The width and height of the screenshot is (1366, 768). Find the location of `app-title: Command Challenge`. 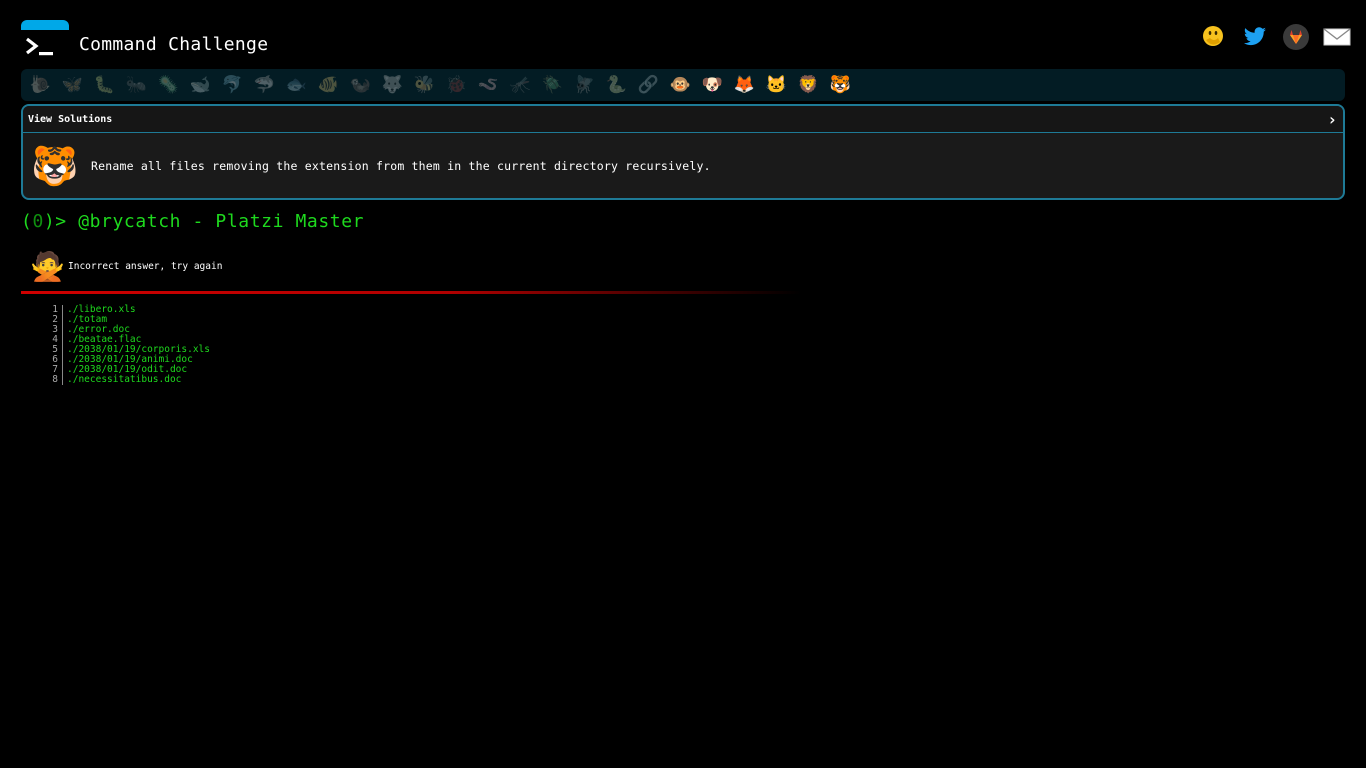

app-title: Command Challenge is located at coordinates (174, 44).